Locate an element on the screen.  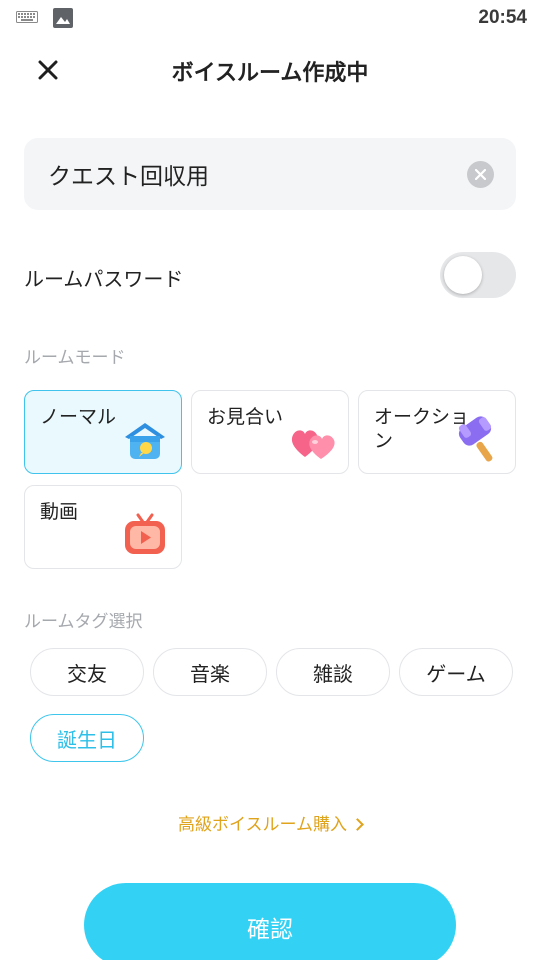
tag-section-label: ルームタグ選択 is located at coordinates (83, 622).